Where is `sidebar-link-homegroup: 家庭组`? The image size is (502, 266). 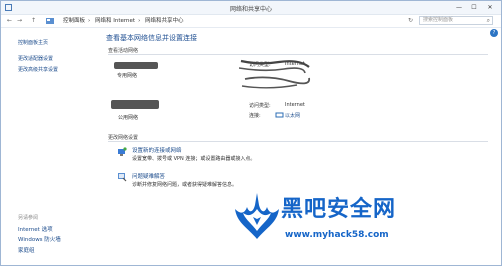 sidebar-link-homegroup: 家庭组 is located at coordinates (26, 250).